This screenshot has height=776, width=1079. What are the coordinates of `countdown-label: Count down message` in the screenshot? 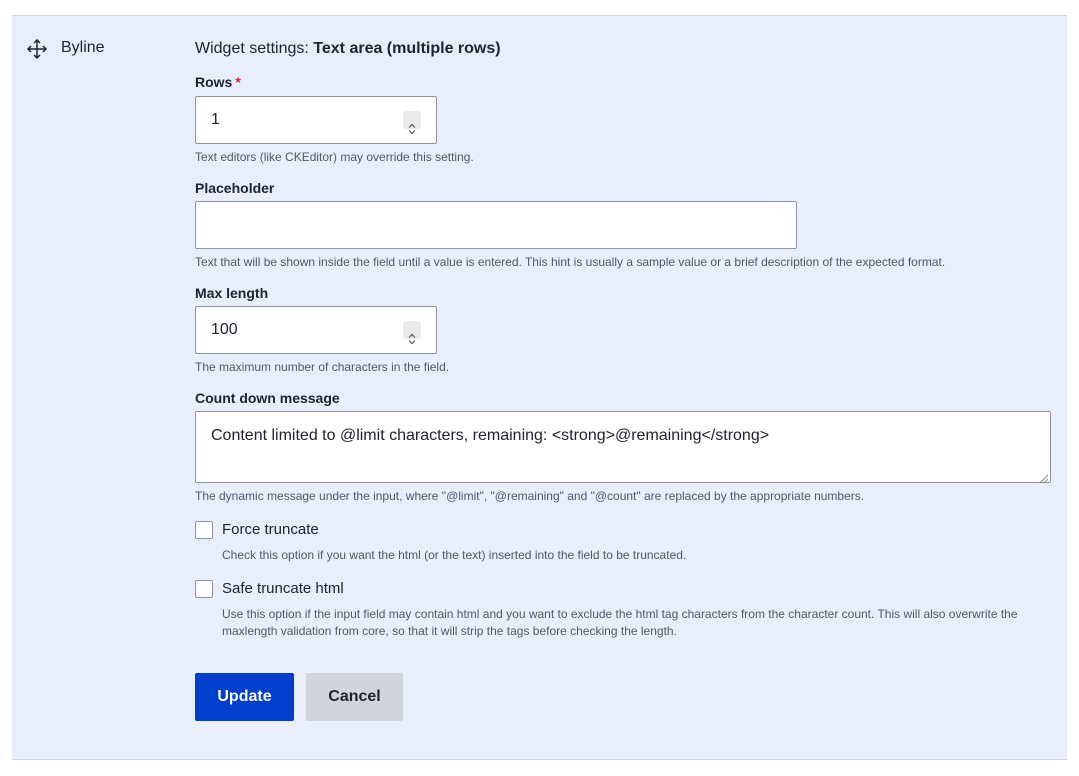 It's located at (267, 398).